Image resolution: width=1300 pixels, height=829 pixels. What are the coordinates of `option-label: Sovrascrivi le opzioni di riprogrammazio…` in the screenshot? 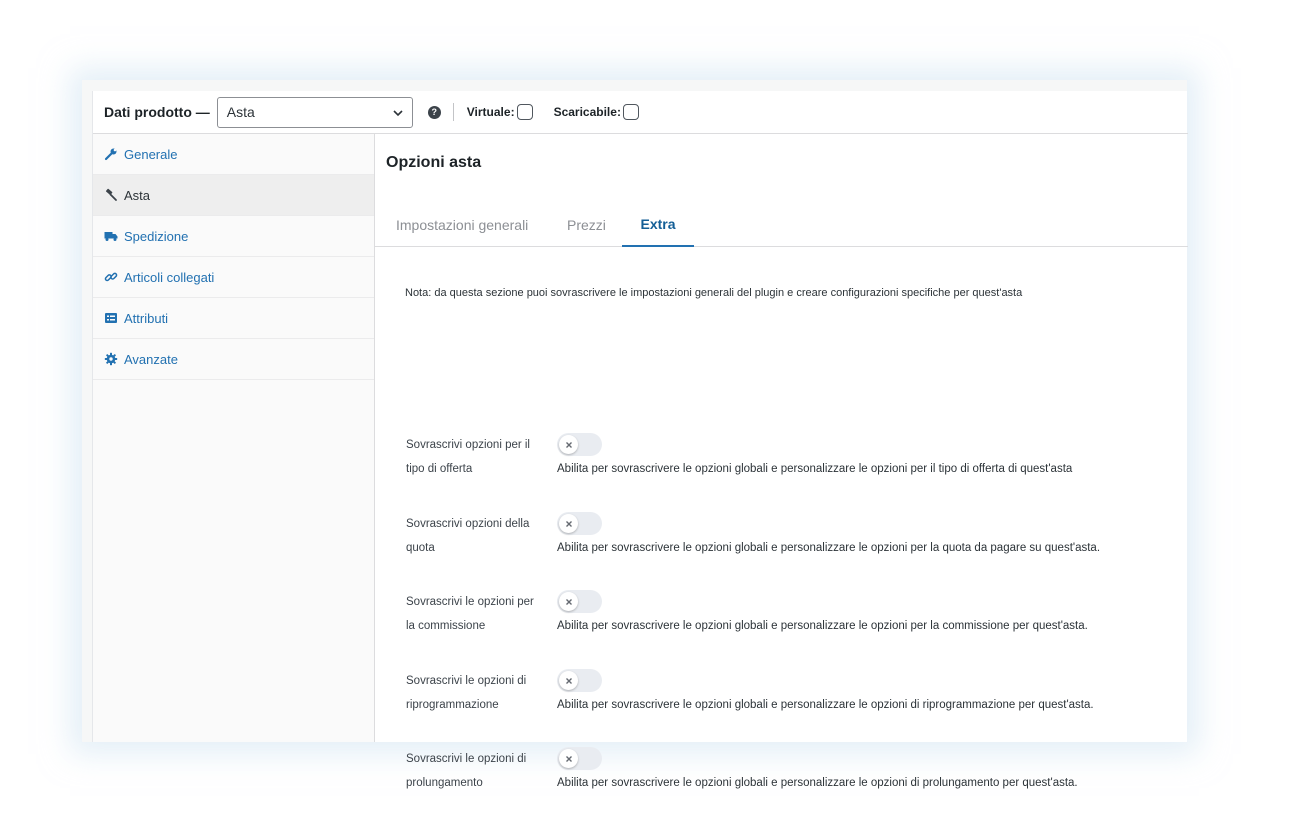 It's located at (476, 693).